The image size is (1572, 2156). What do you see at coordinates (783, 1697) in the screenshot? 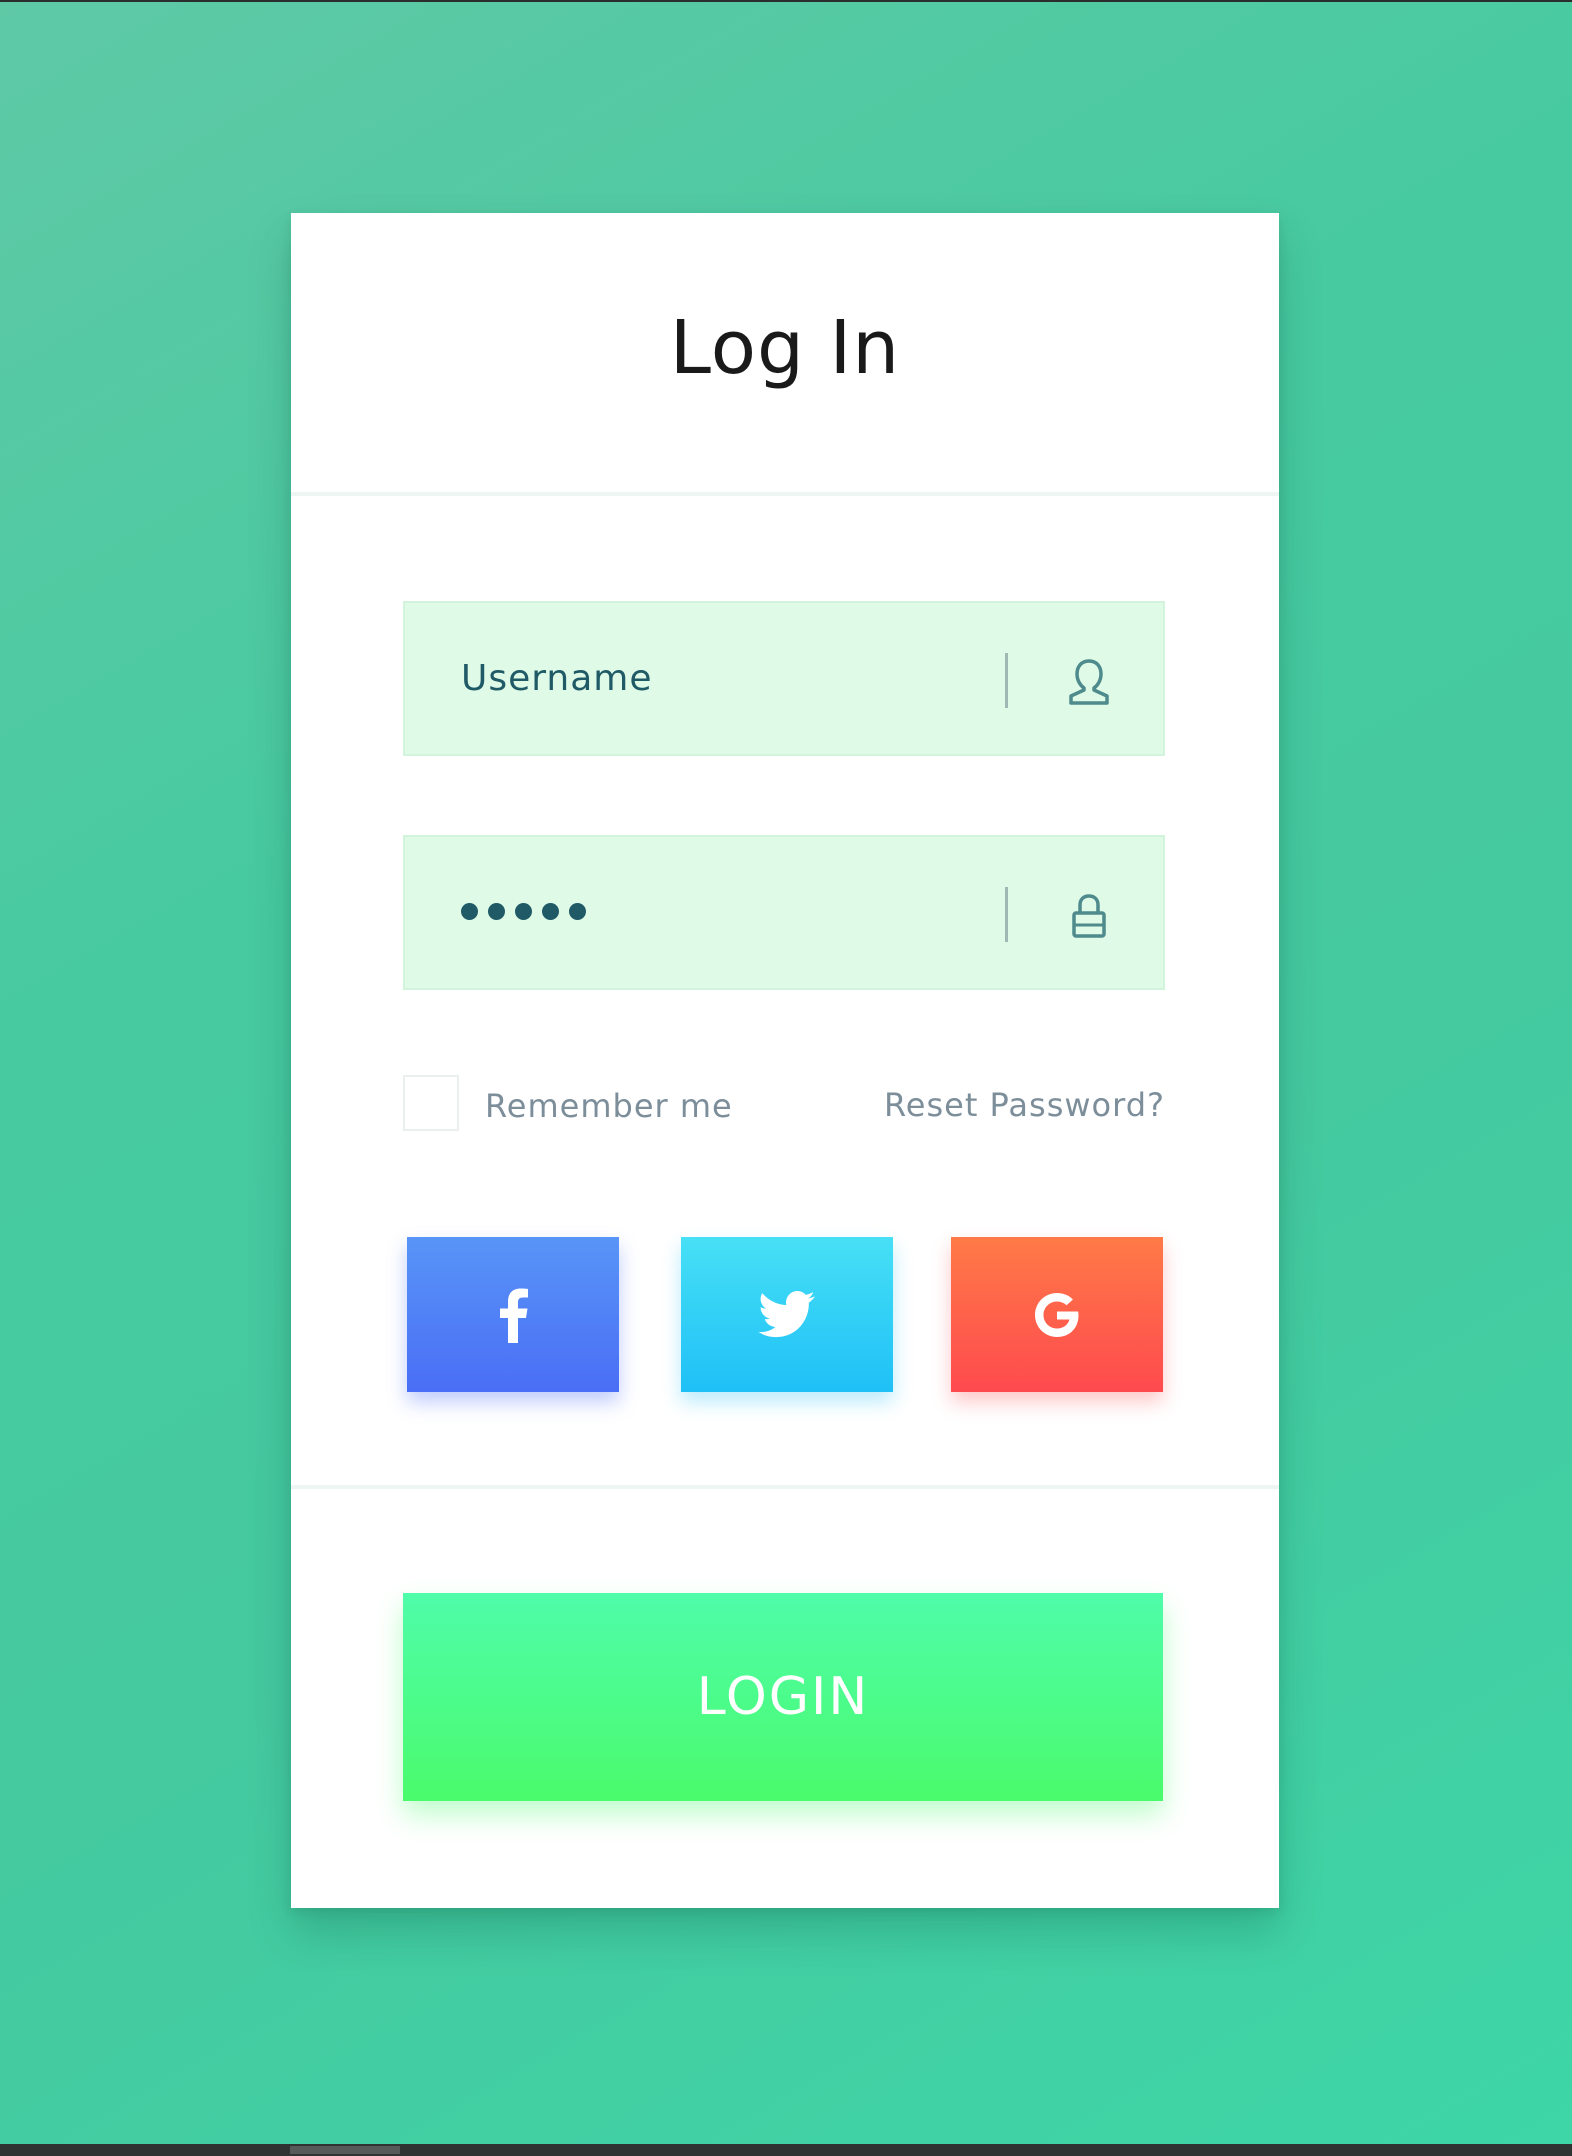
I see `login-button: LOGIN` at bounding box center [783, 1697].